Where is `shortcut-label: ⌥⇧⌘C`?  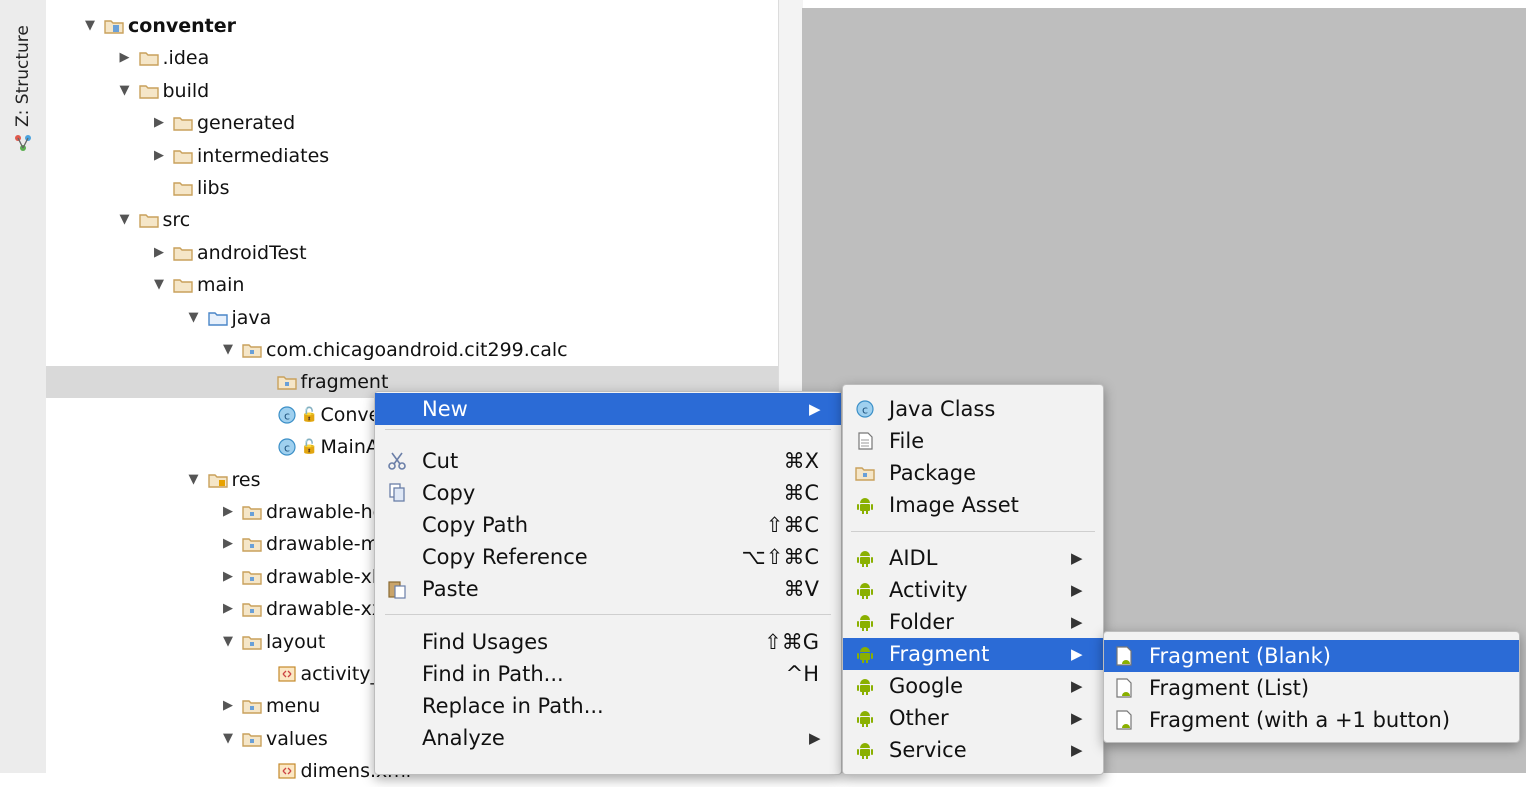
shortcut-label: ⌥⇧⌘C is located at coordinates (780, 557).